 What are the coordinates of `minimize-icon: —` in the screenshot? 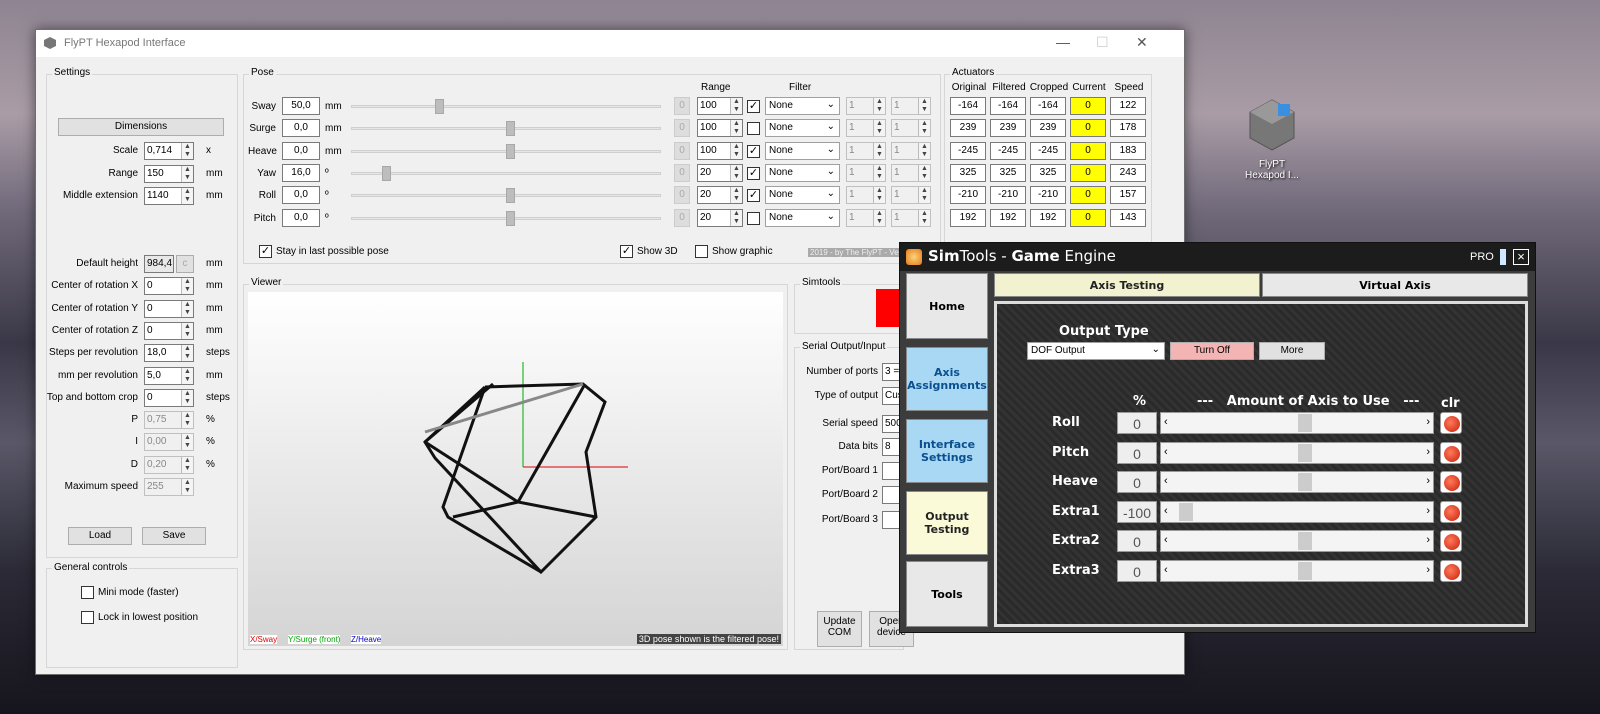 It's located at (1063, 42).